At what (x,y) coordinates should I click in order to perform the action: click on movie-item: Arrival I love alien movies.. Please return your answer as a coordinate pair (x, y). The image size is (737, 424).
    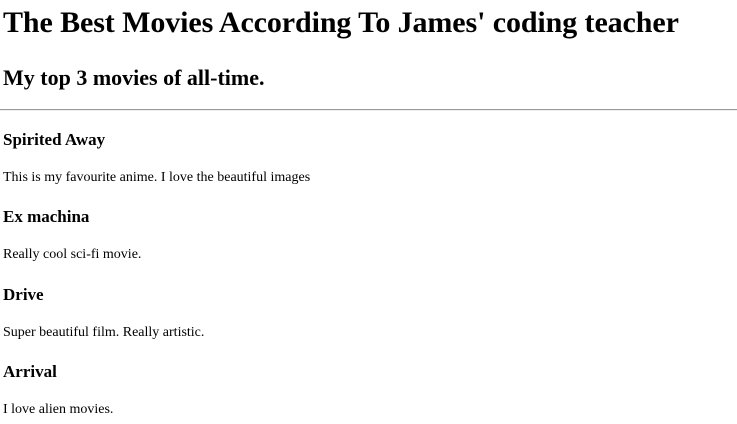
    Looking at the image, I should click on (58, 390).